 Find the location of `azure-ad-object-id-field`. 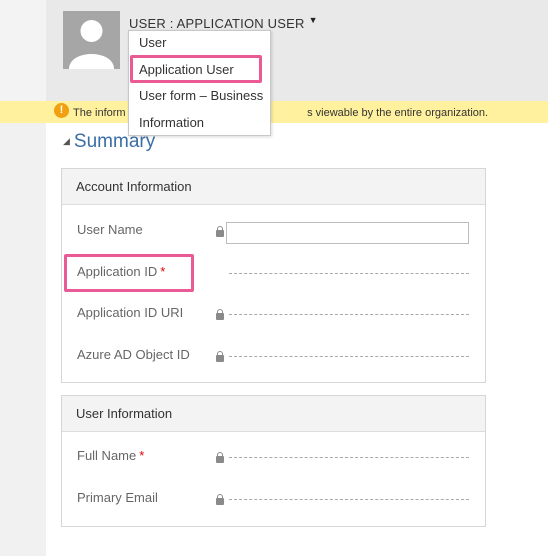

azure-ad-object-id-field is located at coordinates (349, 356).